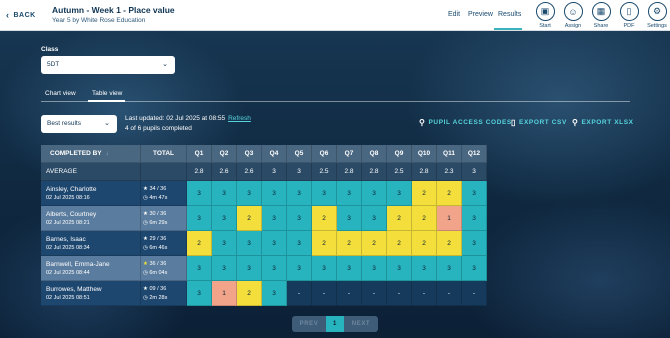 This screenshot has height=338, width=670. Describe the element at coordinates (91, 193) in the screenshot. I see `pupil-name-cell: Ainsley, Charlotte 02 Jul 2025 08:16` at that location.